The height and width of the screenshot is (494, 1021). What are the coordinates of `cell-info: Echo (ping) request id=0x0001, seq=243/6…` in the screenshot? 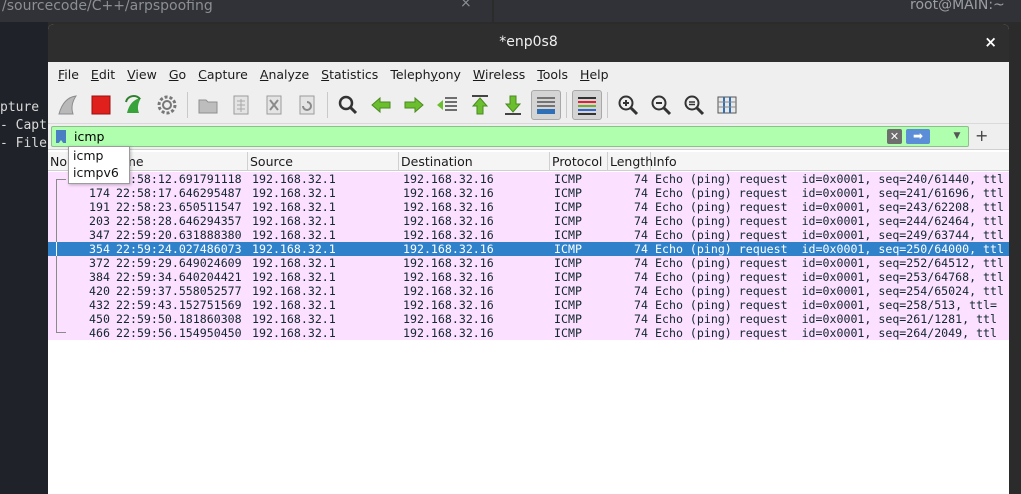 It's located at (830, 207).